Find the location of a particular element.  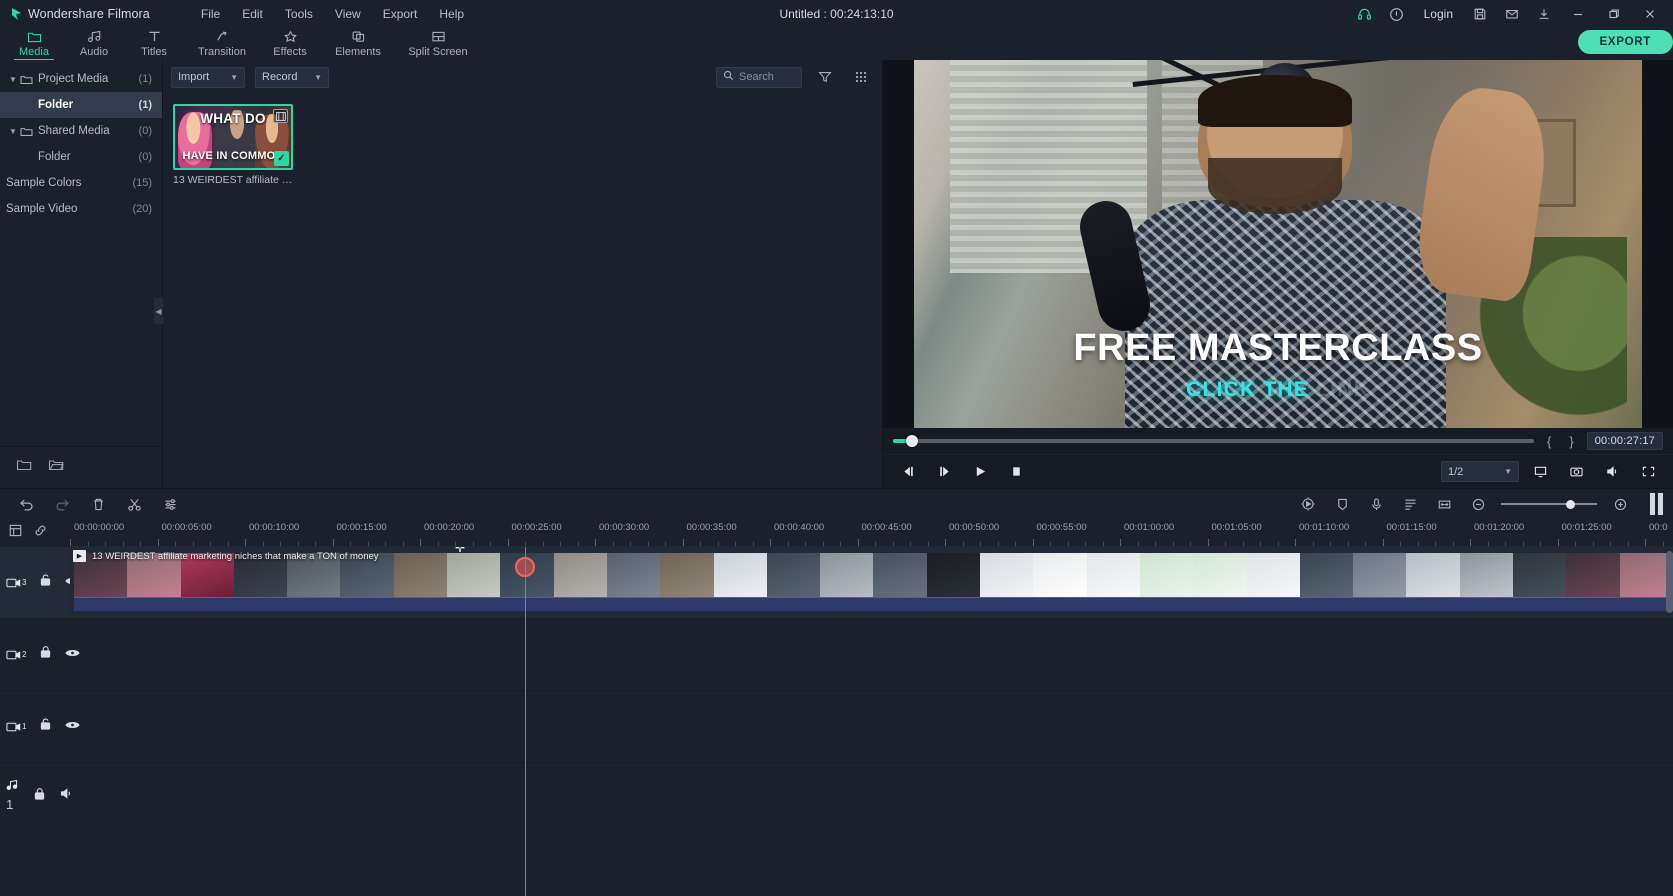

tree-item-sample-video: Sample Video (20) is located at coordinates (81, 209).